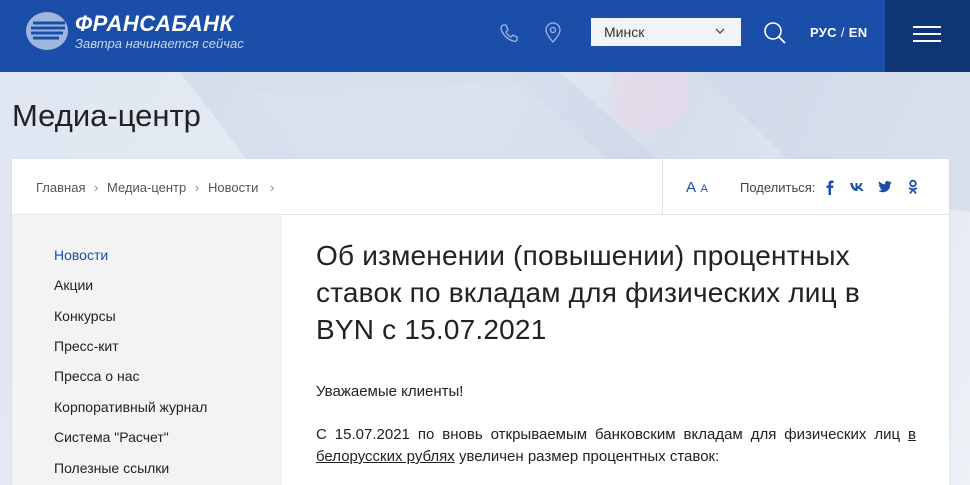  I want to click on sidebar-item-raschet-system: Система "Расчет", so click(111, 437).